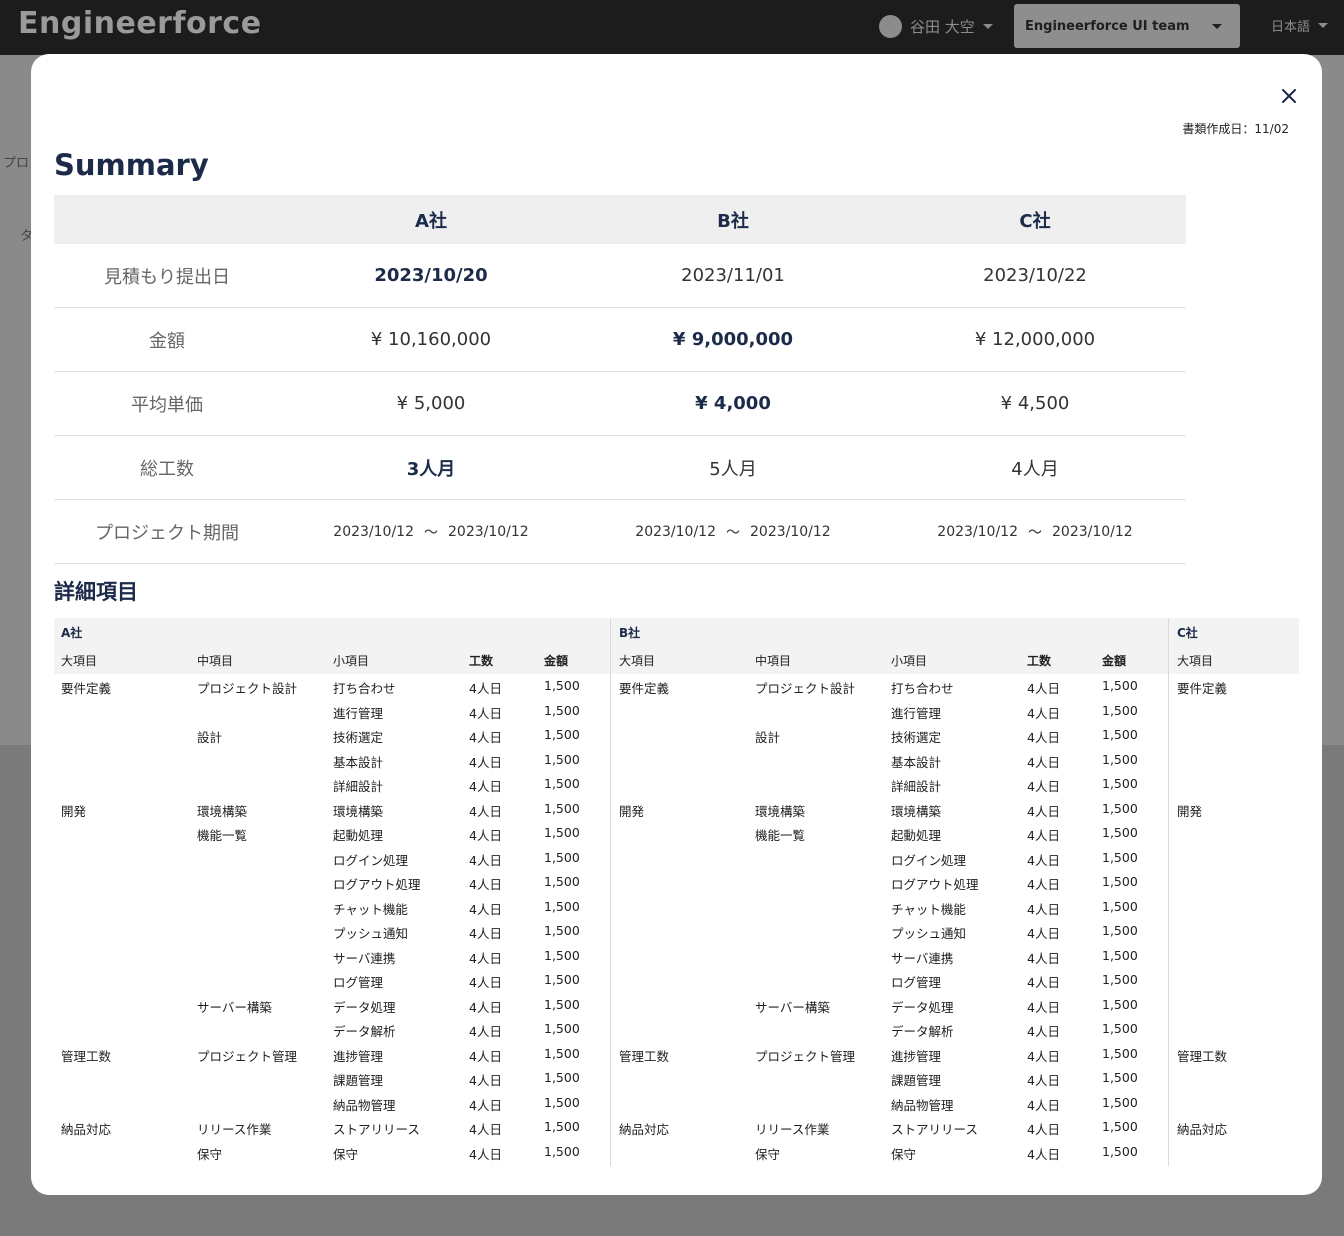  Describe the element at coordinates (481, 661) in the screenshot. I see `detail-column-header: 工数` at that location.